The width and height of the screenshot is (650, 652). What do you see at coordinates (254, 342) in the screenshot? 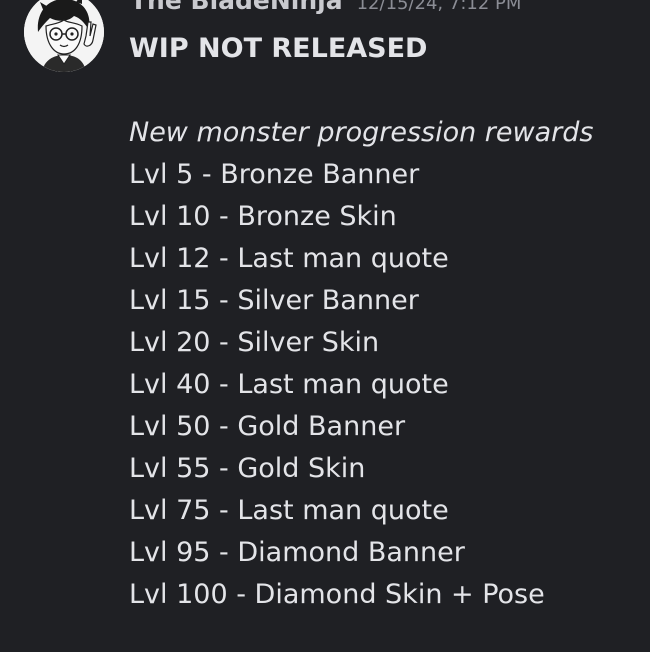
I see `reward-item: Lvl 20 - Silver Skin` at bounding box center [254, 342].